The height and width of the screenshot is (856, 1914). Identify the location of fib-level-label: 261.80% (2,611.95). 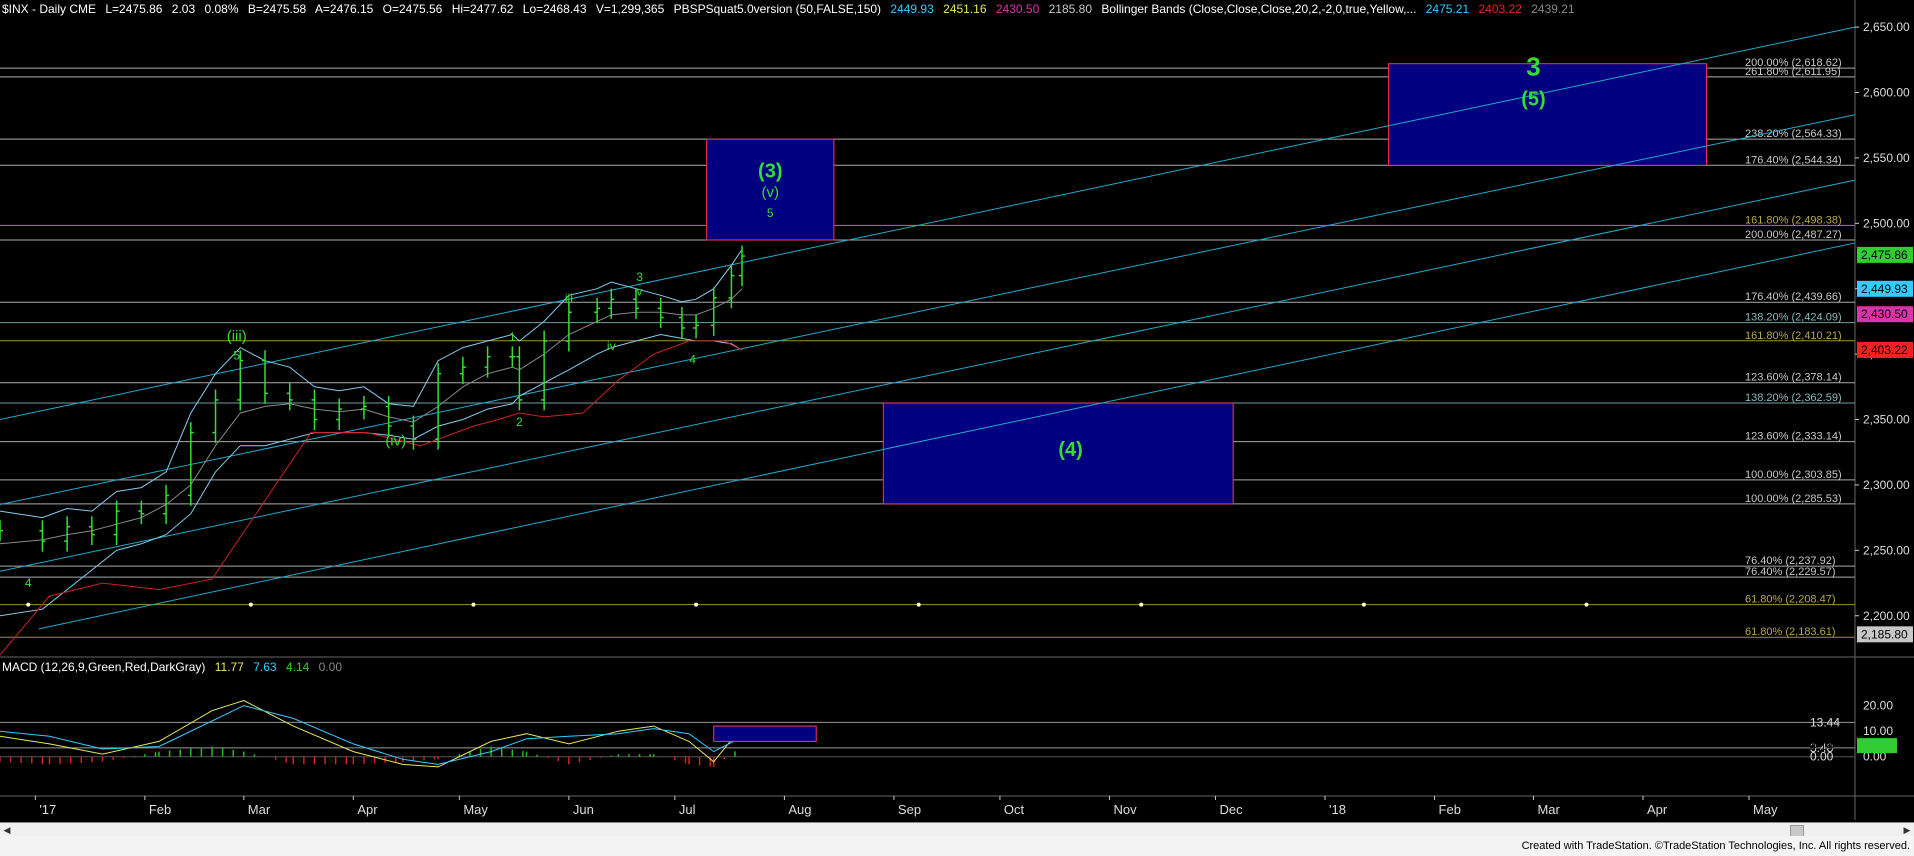
(1793, 72).